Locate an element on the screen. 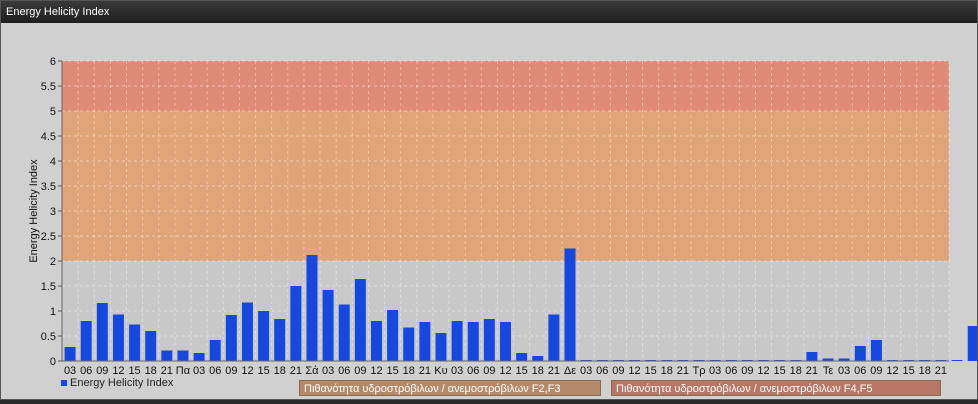 This screenshot has height=404, width=978. x-tick-label-28: 15 is located at coordinates (522, 371).